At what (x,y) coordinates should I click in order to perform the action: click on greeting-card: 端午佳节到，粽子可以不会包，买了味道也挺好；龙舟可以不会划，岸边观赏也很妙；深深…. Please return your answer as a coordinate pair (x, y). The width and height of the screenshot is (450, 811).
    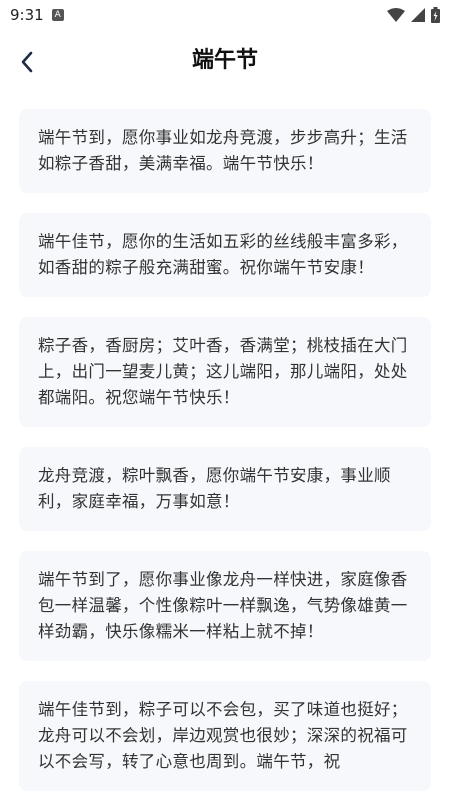
    Looking at the image, I should click on (225, 736).